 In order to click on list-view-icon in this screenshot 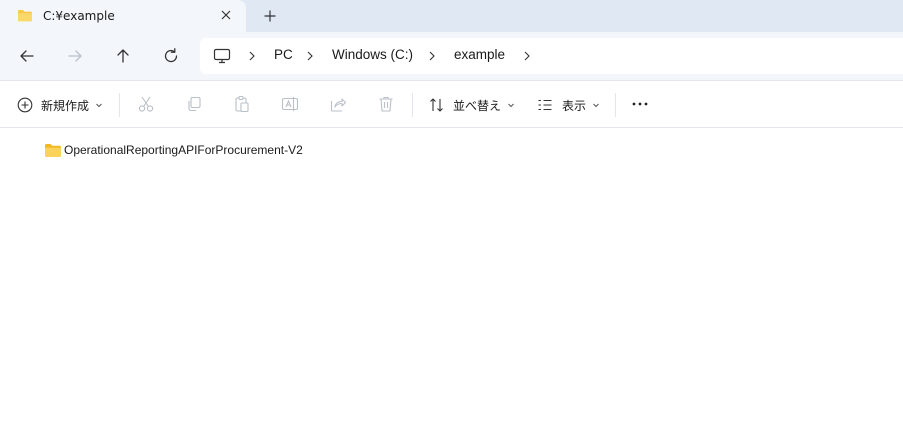, I will do `click(545, 105)`.